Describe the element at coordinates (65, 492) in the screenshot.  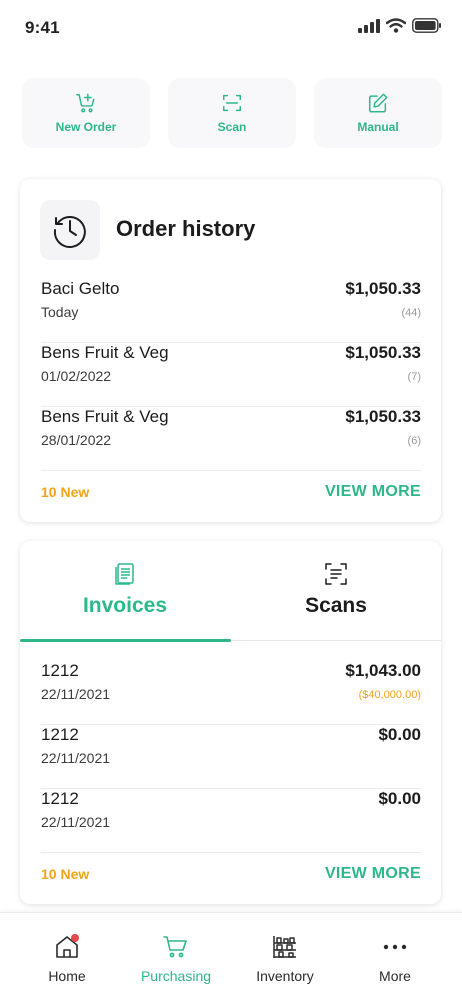
I see `new-orders-count: 10 New` at that location.